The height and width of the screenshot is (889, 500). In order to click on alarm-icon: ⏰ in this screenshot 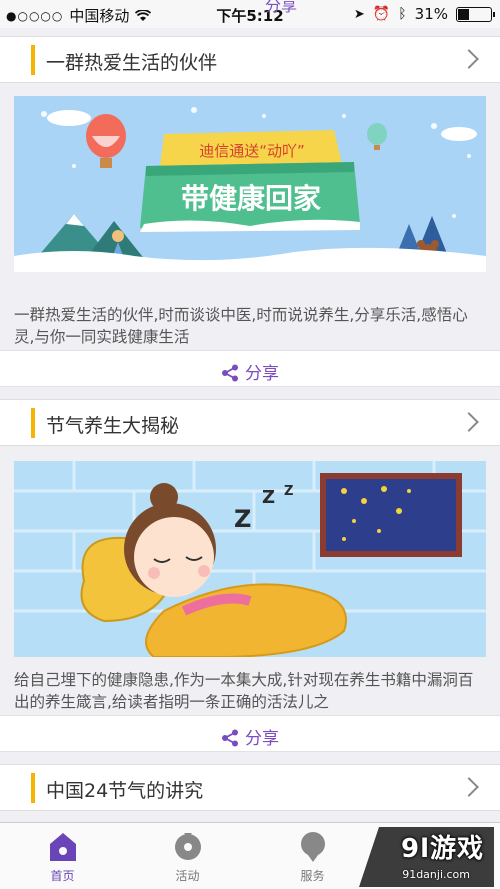, I will do `click(381, 14)`.